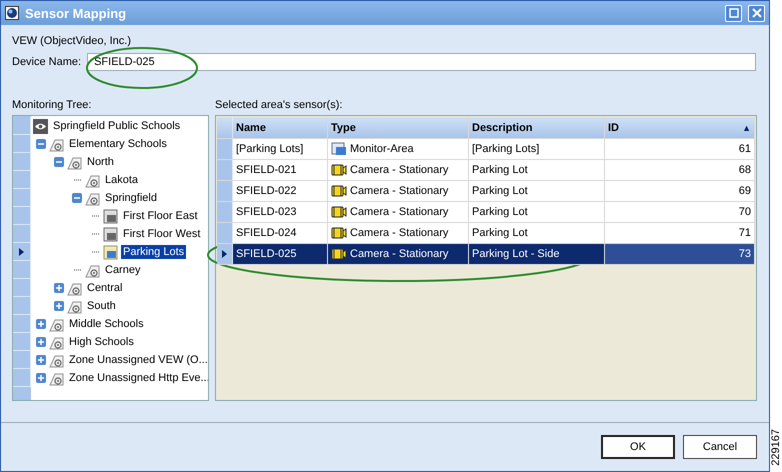 The width and height of the screenshot is (782, 472). What do you see at coordinates (398, 127) in the screenshot?
I see `column-header: Type` at bounding box center [398, 127].